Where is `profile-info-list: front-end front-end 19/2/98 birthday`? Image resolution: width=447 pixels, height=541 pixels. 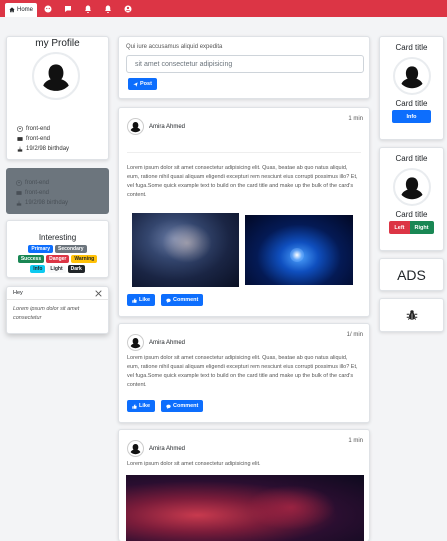 profile-info-list: front-end front-end 19/2/98 birthday is located at coordinates (43, 139).